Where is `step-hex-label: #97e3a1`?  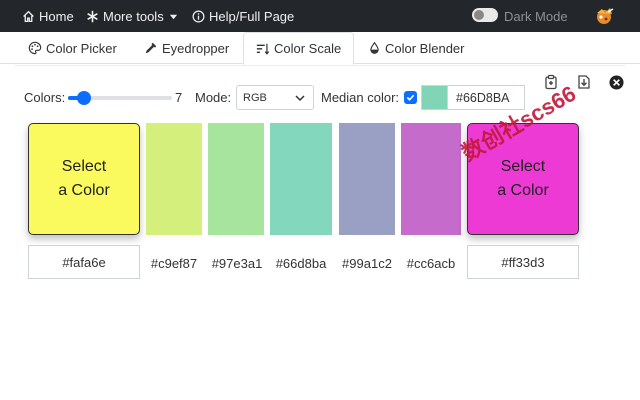
step-hex-label: #97e3a1 is located at coordinates (237, 263).